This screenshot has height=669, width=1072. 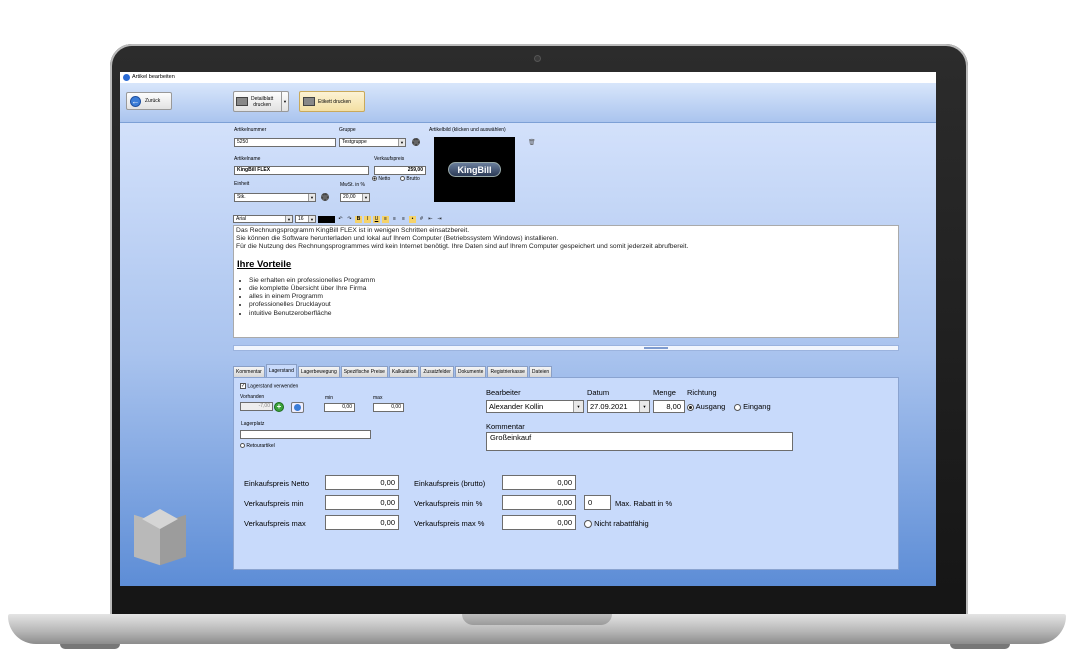 I want to click on print-label-label: Etikett drucken, so click(x=335, y=101).